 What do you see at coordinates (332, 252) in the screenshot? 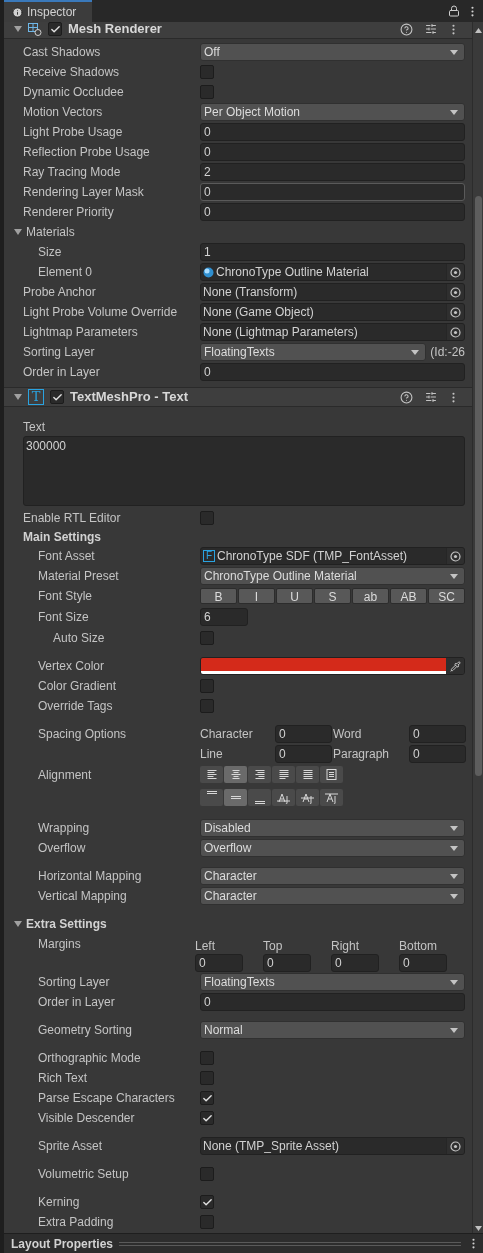
I see `input-field: 1` at bounding box center [332, 252].